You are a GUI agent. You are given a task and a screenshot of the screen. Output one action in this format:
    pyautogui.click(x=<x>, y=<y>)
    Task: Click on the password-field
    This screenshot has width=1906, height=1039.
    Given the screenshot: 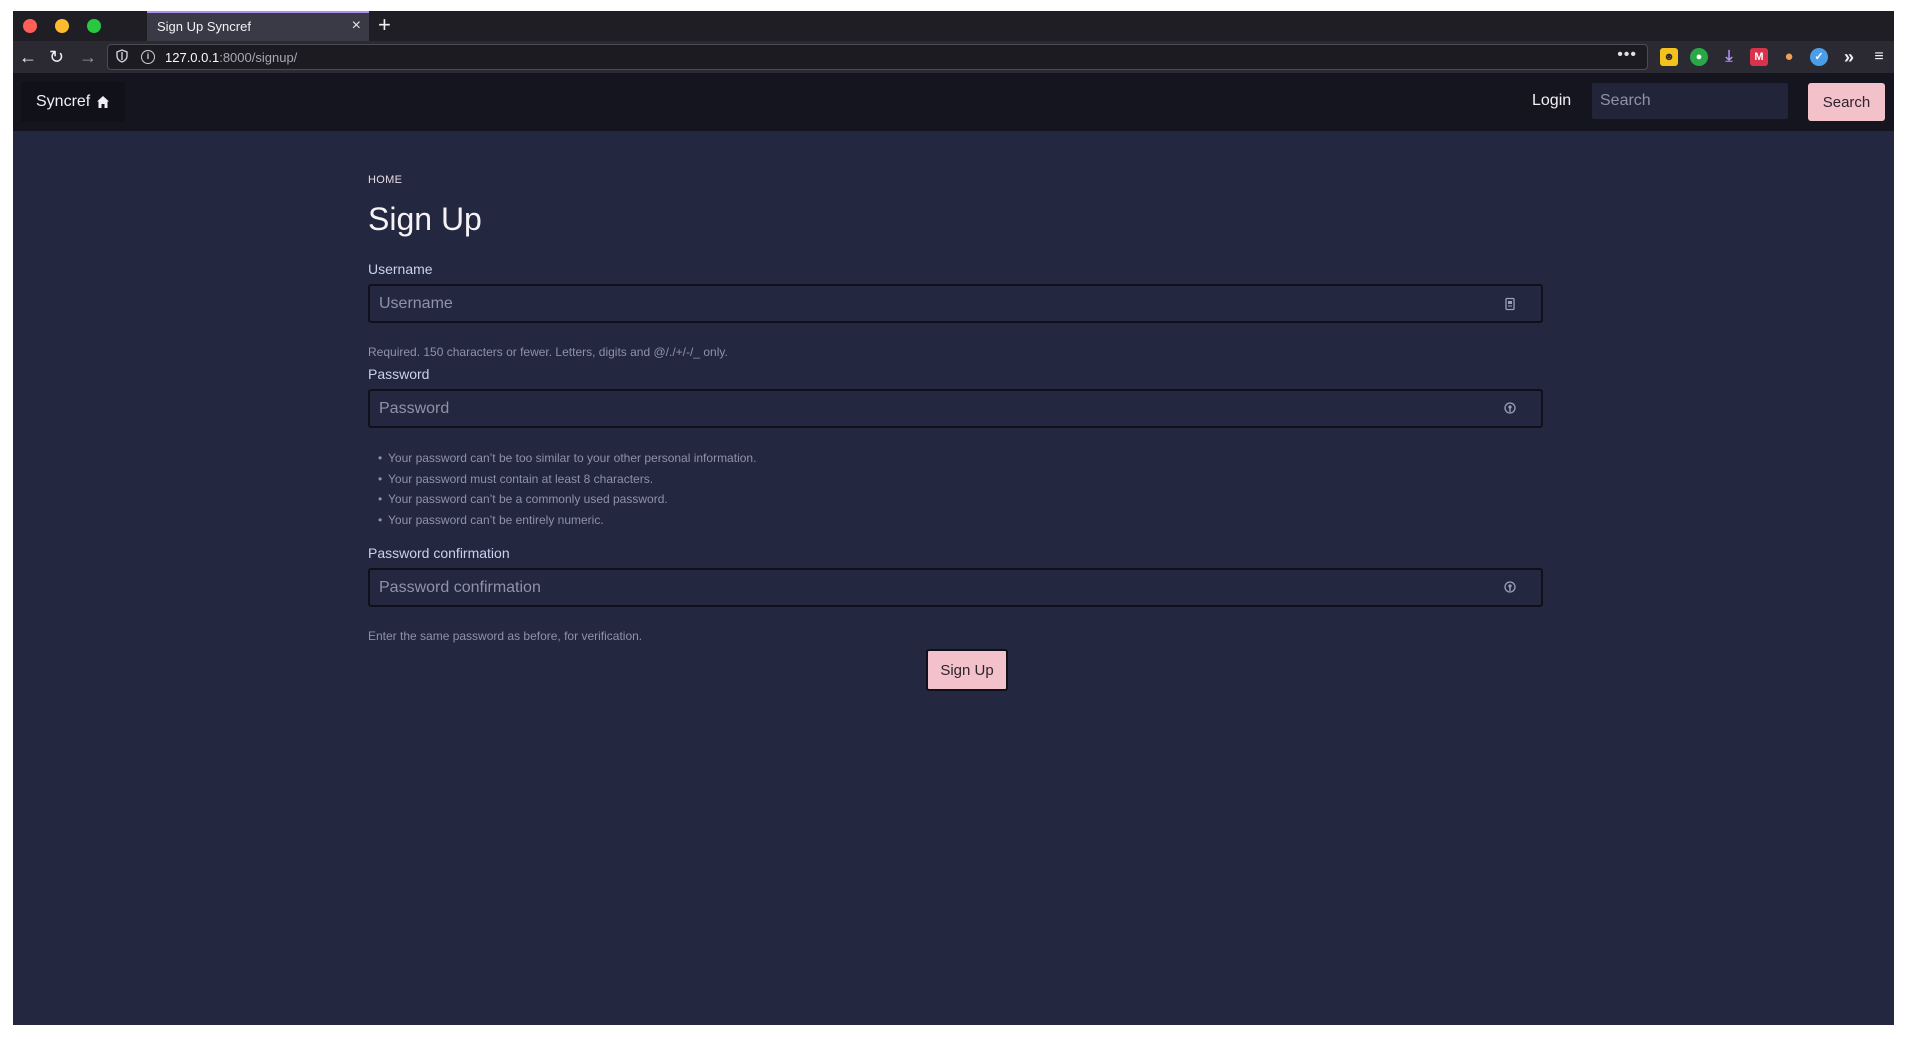 What is the action you would take?
    pyautogui.click(x=955, y=408)
    